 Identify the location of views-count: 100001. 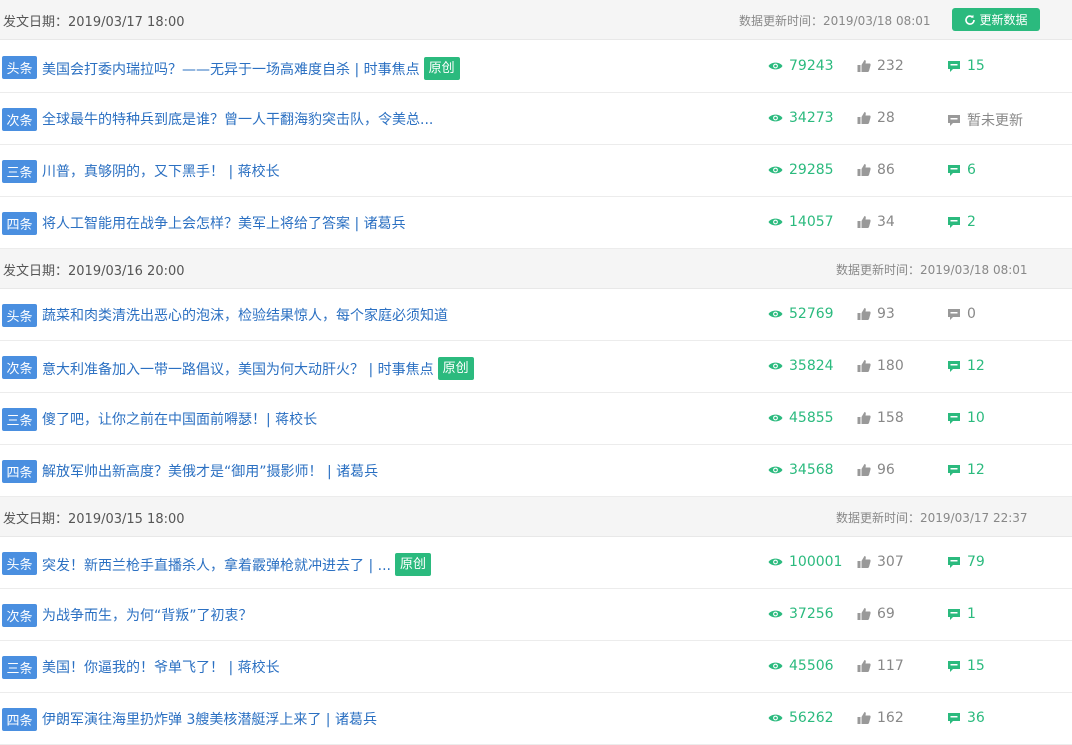
(816, 562).